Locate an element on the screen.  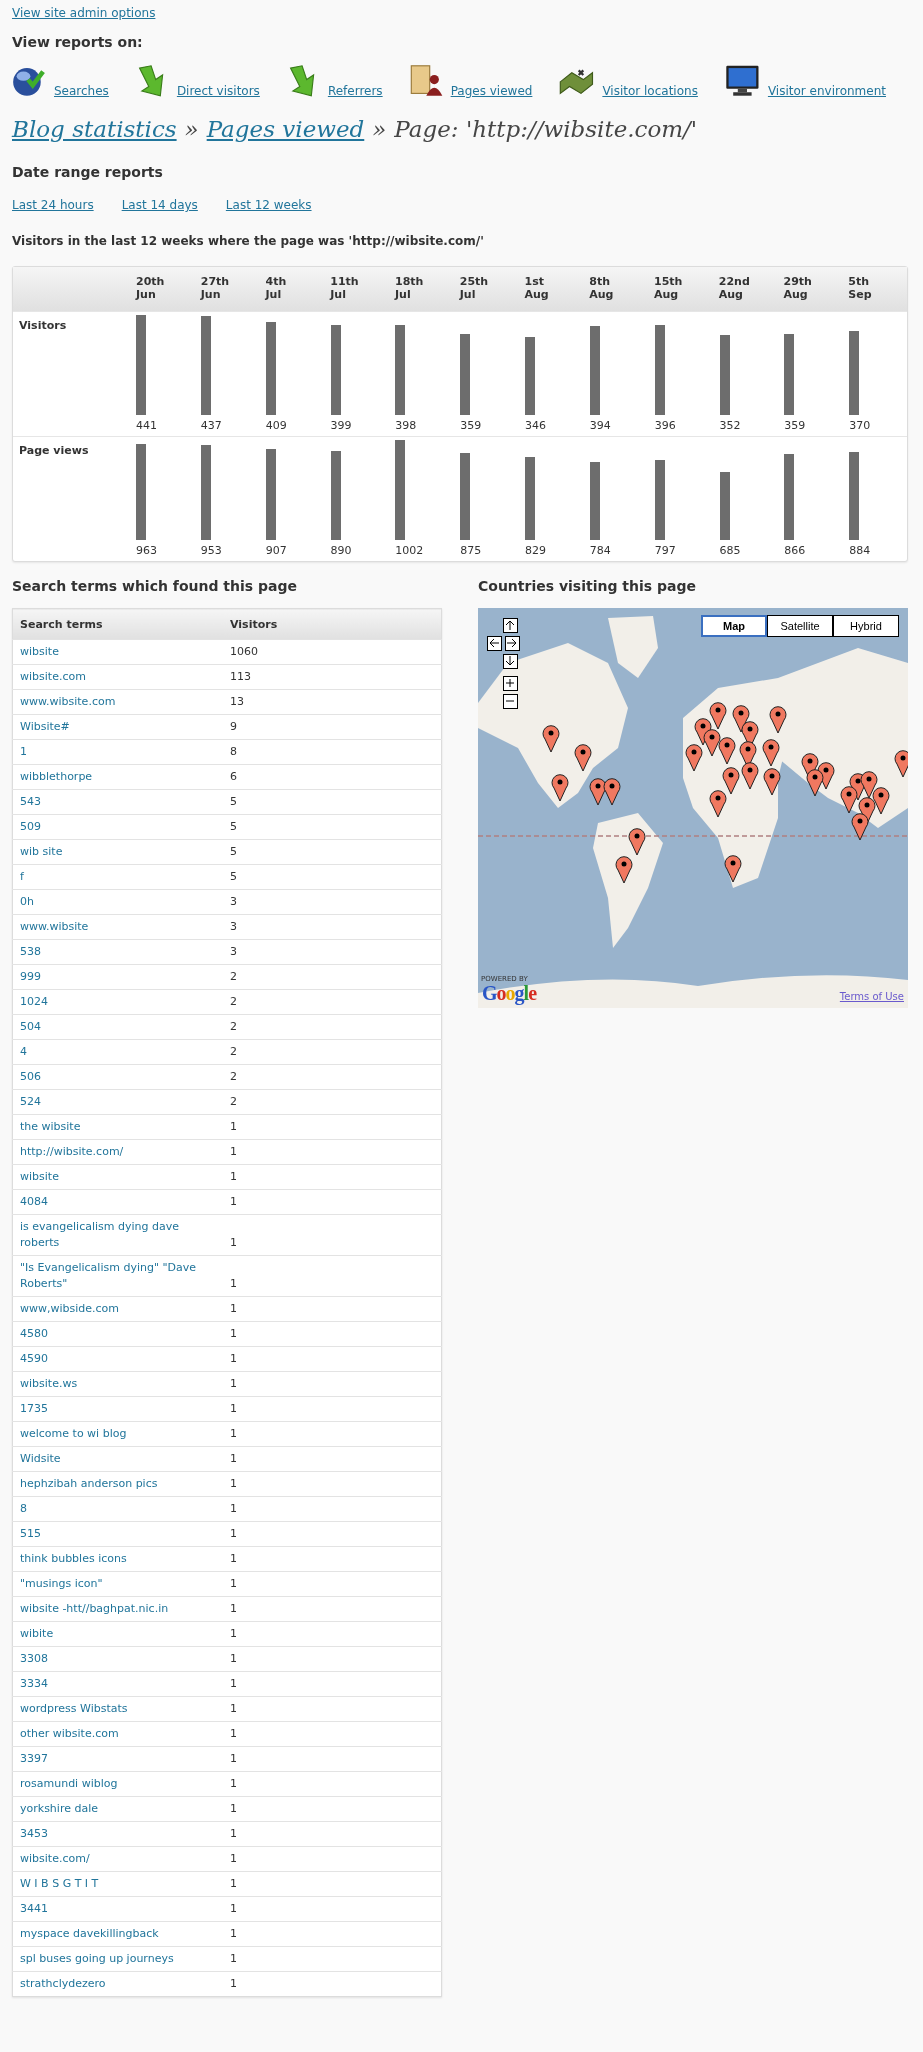
search-term-link: 509 is located at coordinates (118, 827).